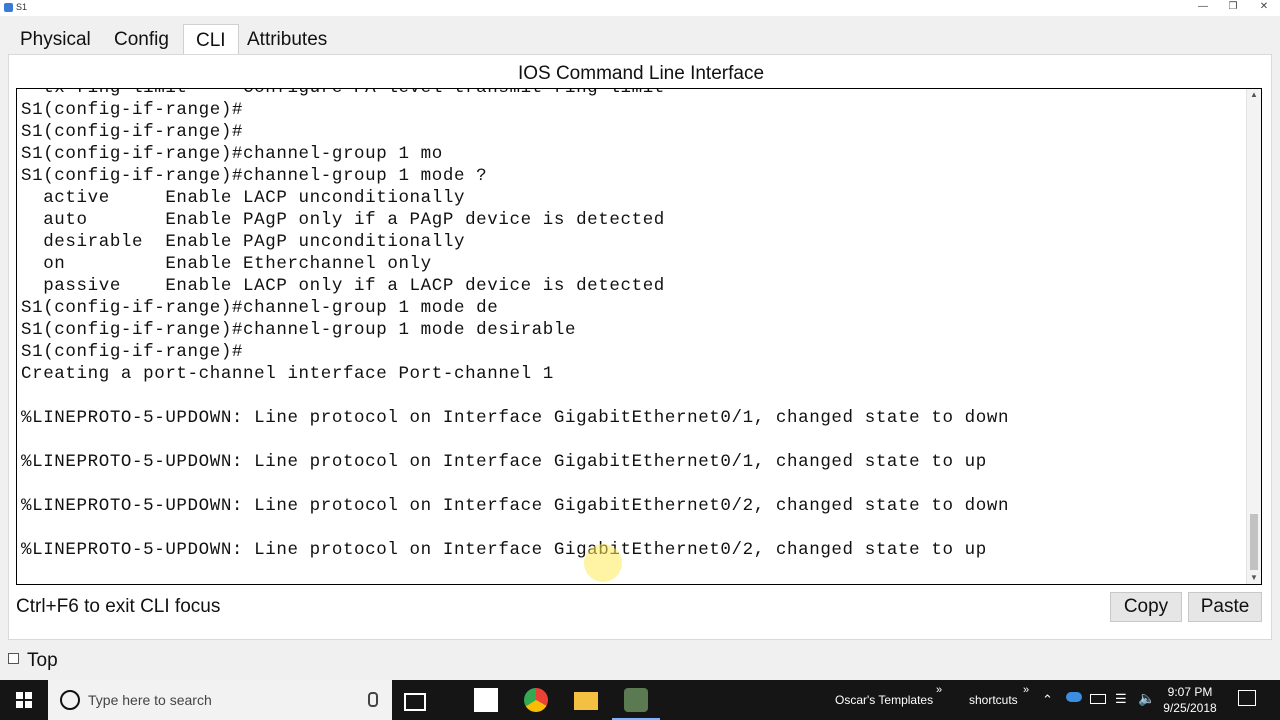 The height and width of the screenshot is (720, 1280). What do you see at coordinates (1190, 700) in the screenshot?
I see `taskbar-clock: 9:07 PM 9/25/2018` at bounding box center [1190, 700].